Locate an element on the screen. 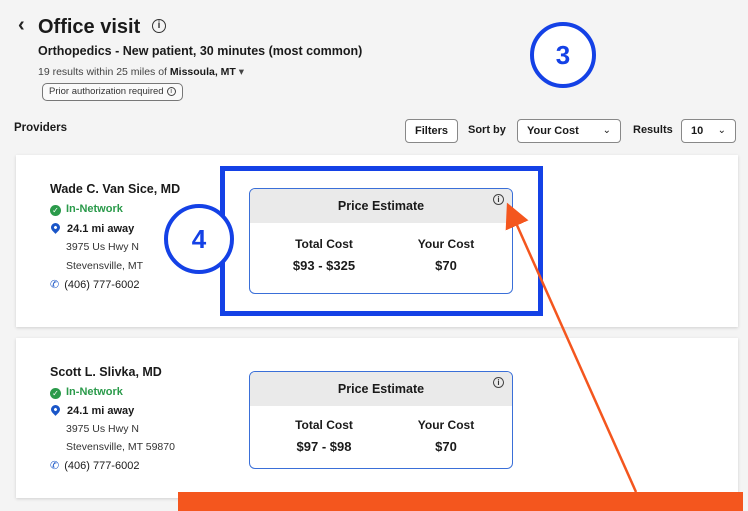 The height and width of the screenshot is (511, 748). arrow-annotation is located at coordinates (571, 347).